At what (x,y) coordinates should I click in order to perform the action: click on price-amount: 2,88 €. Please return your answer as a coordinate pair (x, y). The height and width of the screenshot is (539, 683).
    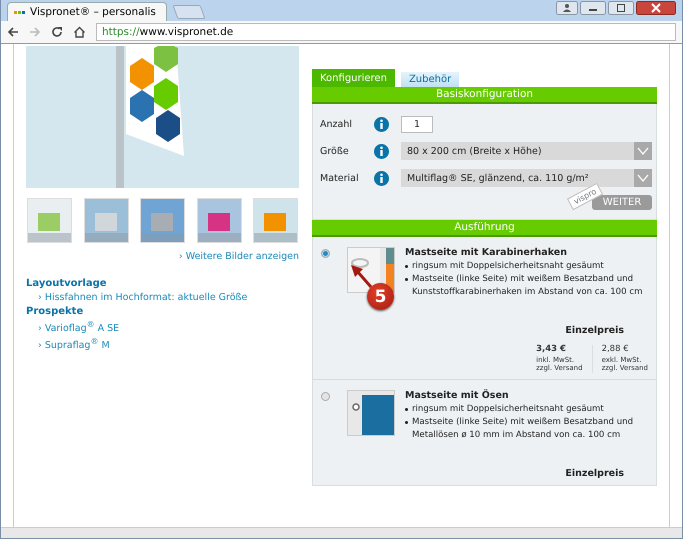
    Looking at the image, I should click on (616, 349).